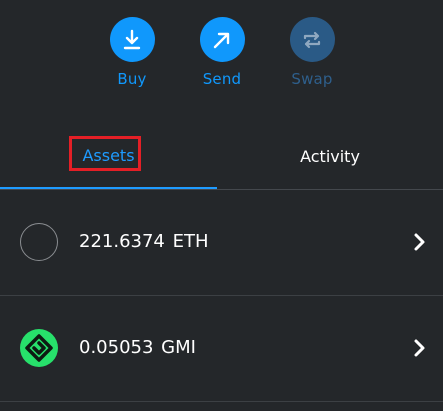 The width and height of the screenshot is (443, 411). I want to click on send-icon-circle, so click(222, 39).